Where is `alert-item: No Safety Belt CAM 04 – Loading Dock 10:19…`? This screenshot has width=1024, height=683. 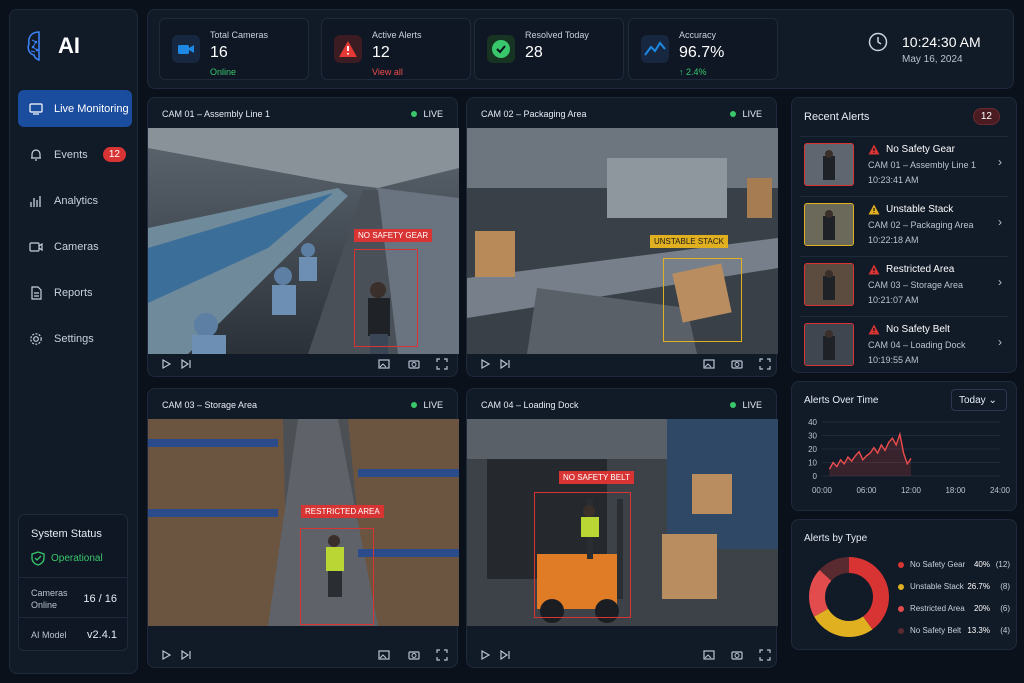
alert-item: No Safety Belt CAM 04 – Loading Dock 10:19… is located at coordinates (904, 343).